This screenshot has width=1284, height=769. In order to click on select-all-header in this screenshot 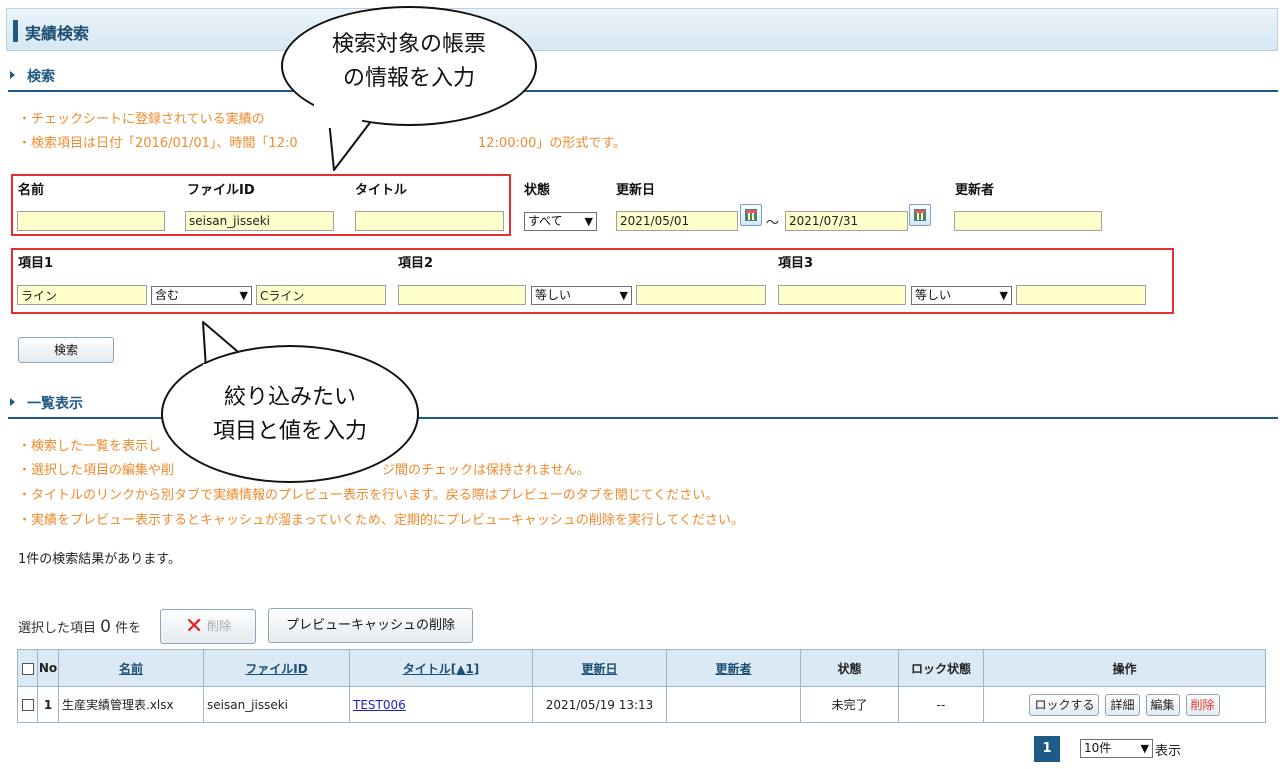, I will do `click(27, 668)`.